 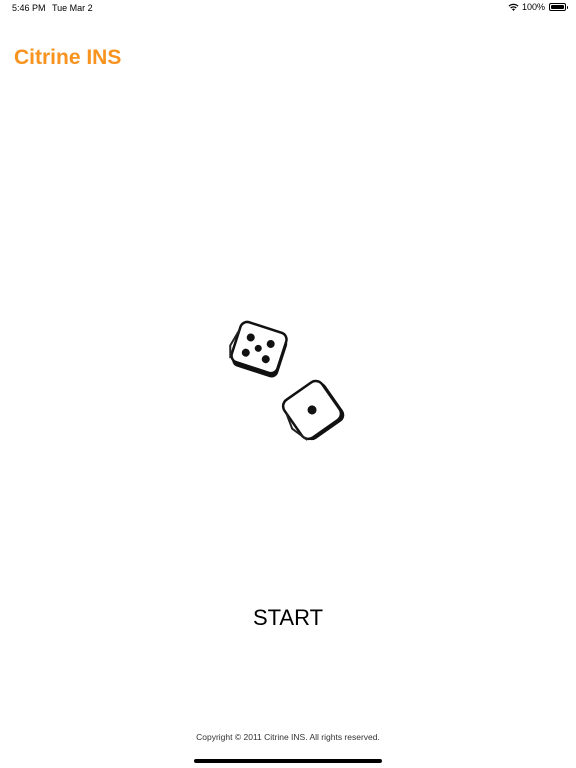 What do you see at coordinates (313, 410) in the screenshot?
I see `die-one` at bounding box center [313, 410].